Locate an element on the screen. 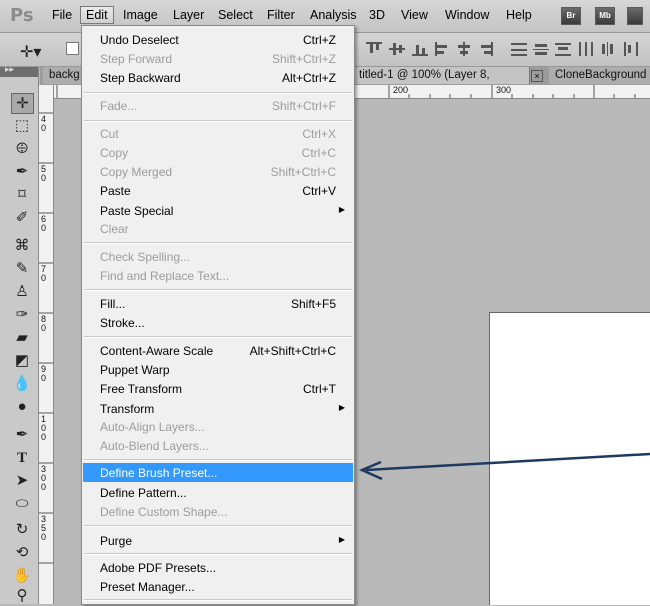  annotation-arrow is located at coordinates (504, 466).